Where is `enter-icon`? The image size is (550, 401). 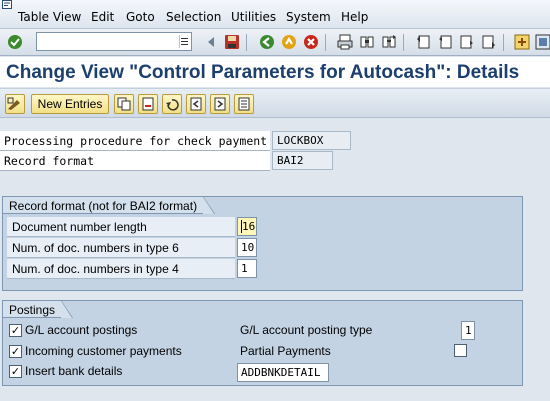
enter-icon is located at coordinates (15, 42).